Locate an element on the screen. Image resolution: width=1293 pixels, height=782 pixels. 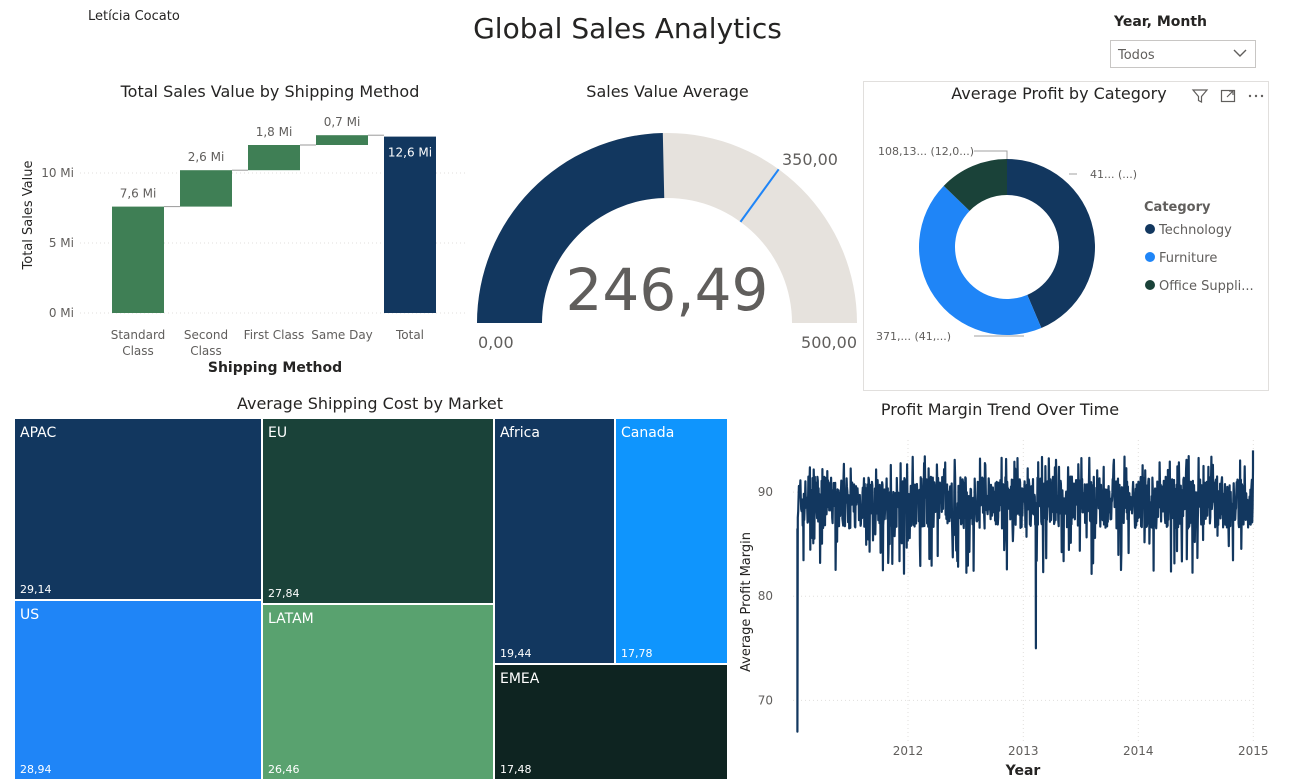
y-tick-label: 70 is located at coordinates (765, 700).